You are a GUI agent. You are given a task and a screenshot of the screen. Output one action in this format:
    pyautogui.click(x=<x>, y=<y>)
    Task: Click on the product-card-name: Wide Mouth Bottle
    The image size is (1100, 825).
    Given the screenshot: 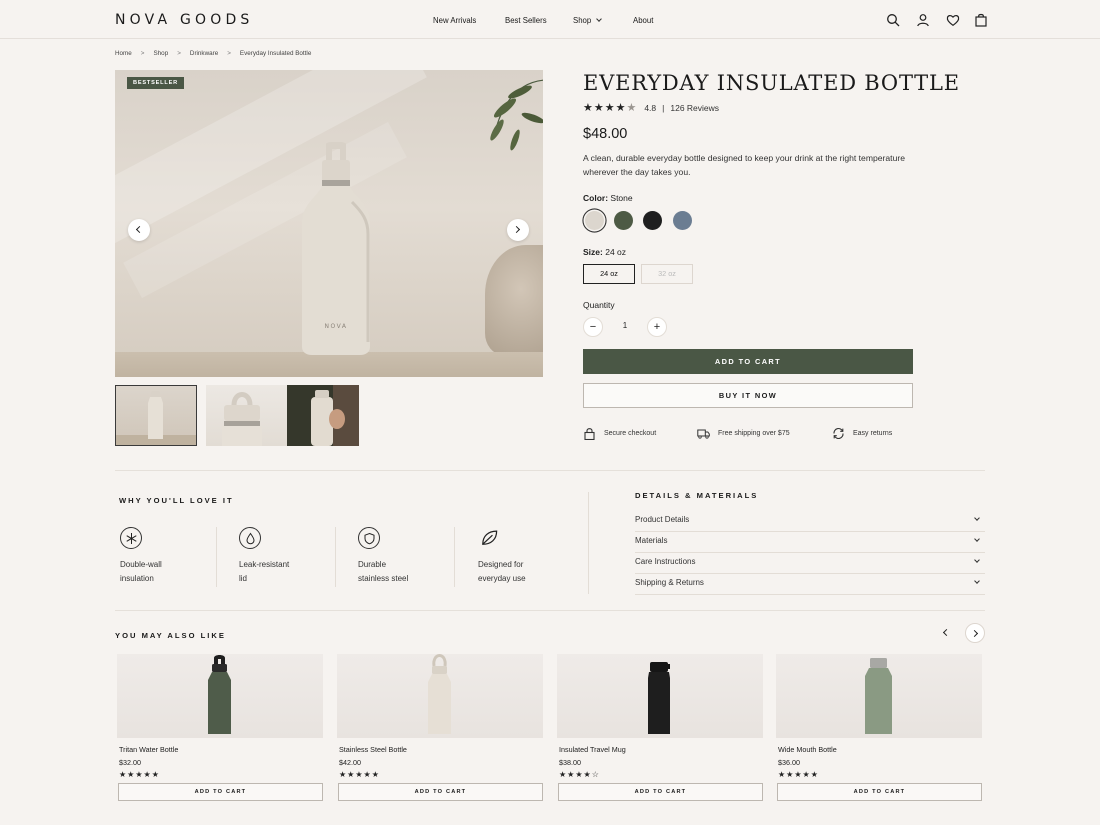 What is the action you would take?
    pyautogui.click(x=879, y=749)
    